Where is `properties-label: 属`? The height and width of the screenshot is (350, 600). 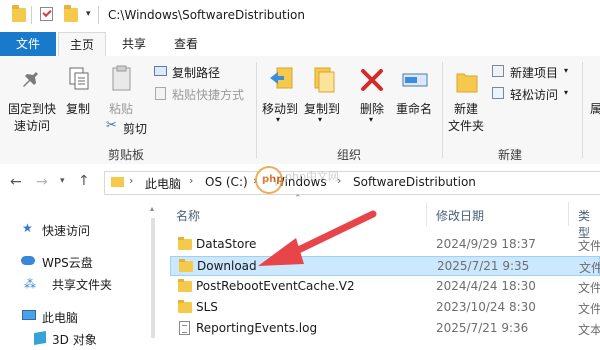
properties-label: 属 is located at coordinates (595, 108).